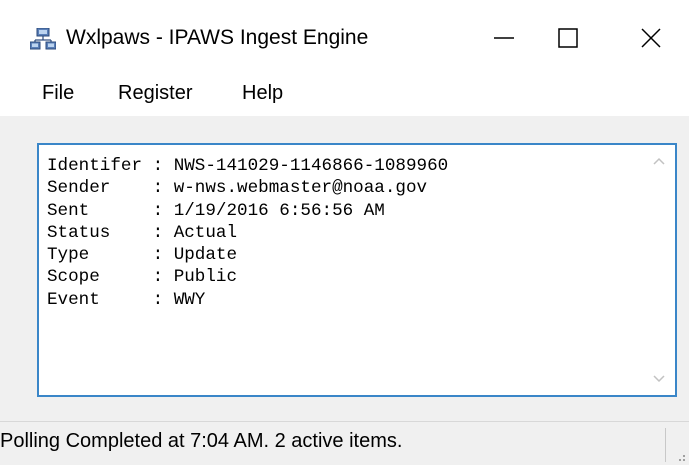 Image resolution: width=689 pixels, height=465 pixels. Describe the element at coordinates (43, 39) in the screenshot. I see `network-computers-icon` at that location.